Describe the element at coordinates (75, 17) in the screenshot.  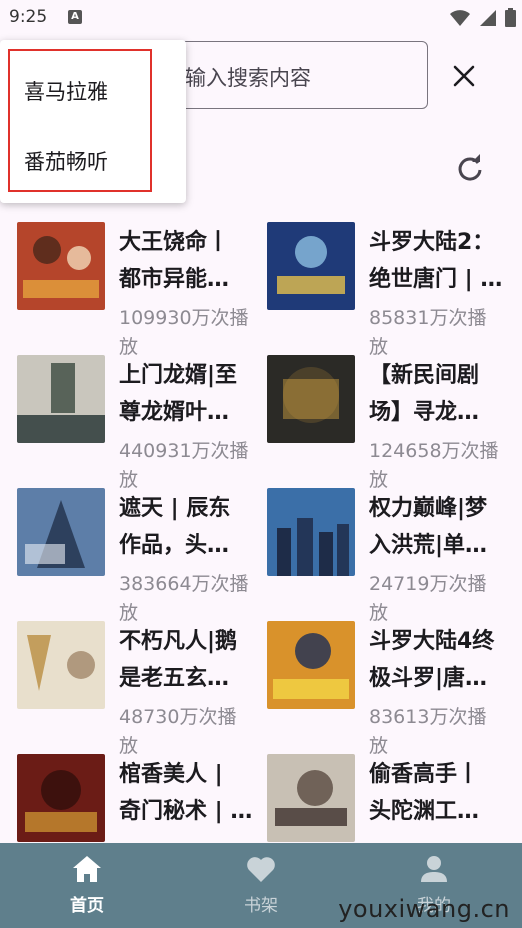
I see `notification-icon: A` at that location.